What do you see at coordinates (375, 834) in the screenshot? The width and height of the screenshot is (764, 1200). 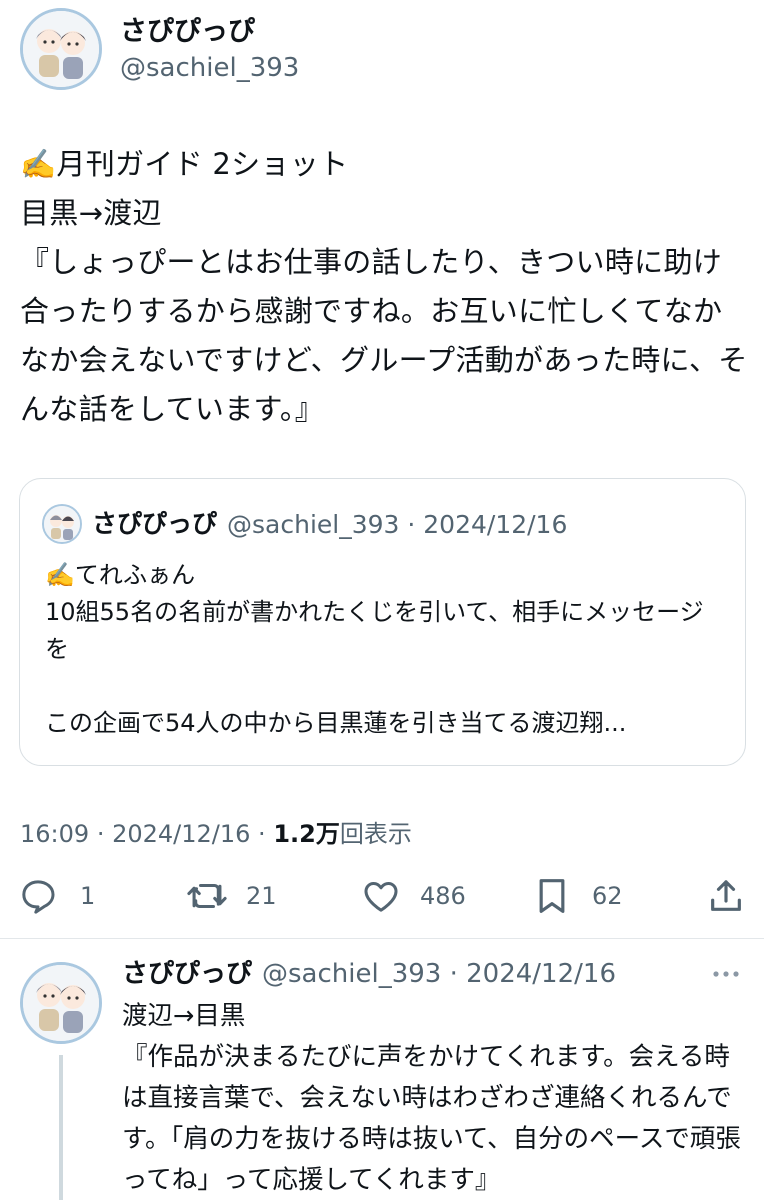 I see `views-label: 回表示` at bounding box center [375, 834].